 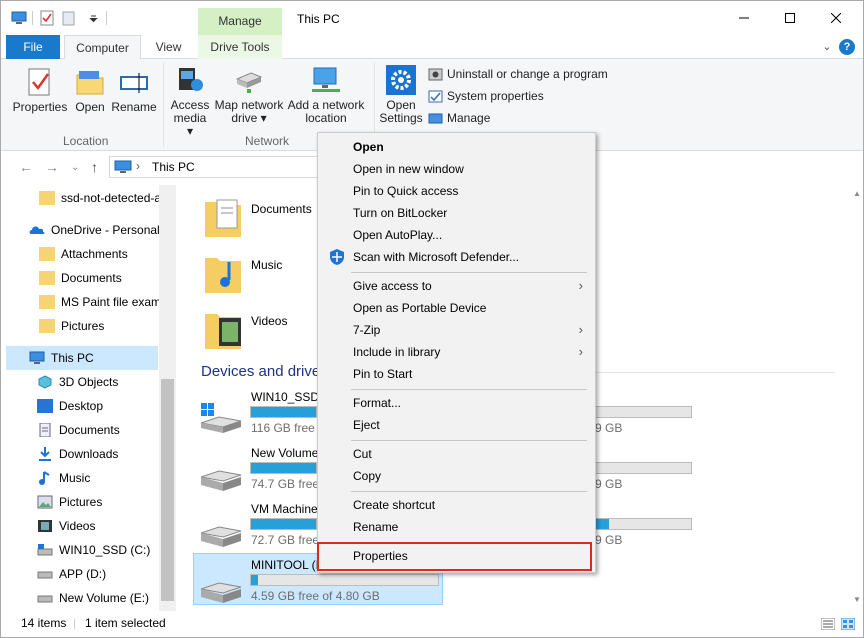 What do you see at coordinates (168, 47) in the screenshot?
I see `tab-view: View` at bounding box center [168, 47].